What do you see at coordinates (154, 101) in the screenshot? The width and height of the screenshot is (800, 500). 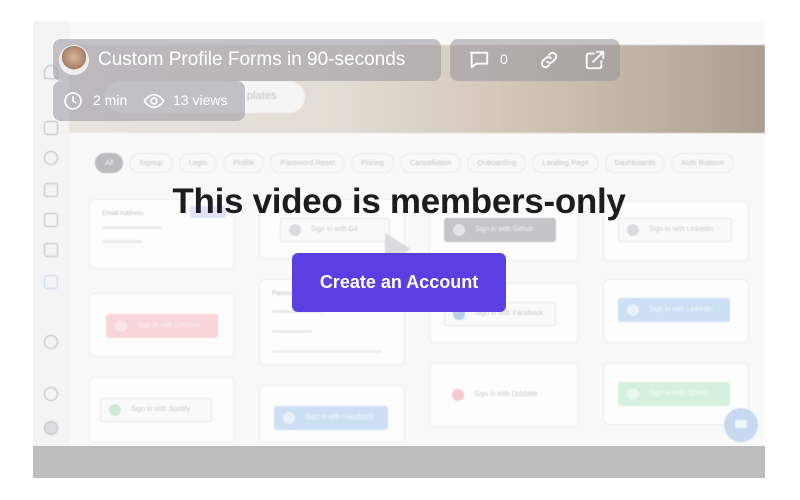 I see `eye-icon` at bounding box center [154, 101].